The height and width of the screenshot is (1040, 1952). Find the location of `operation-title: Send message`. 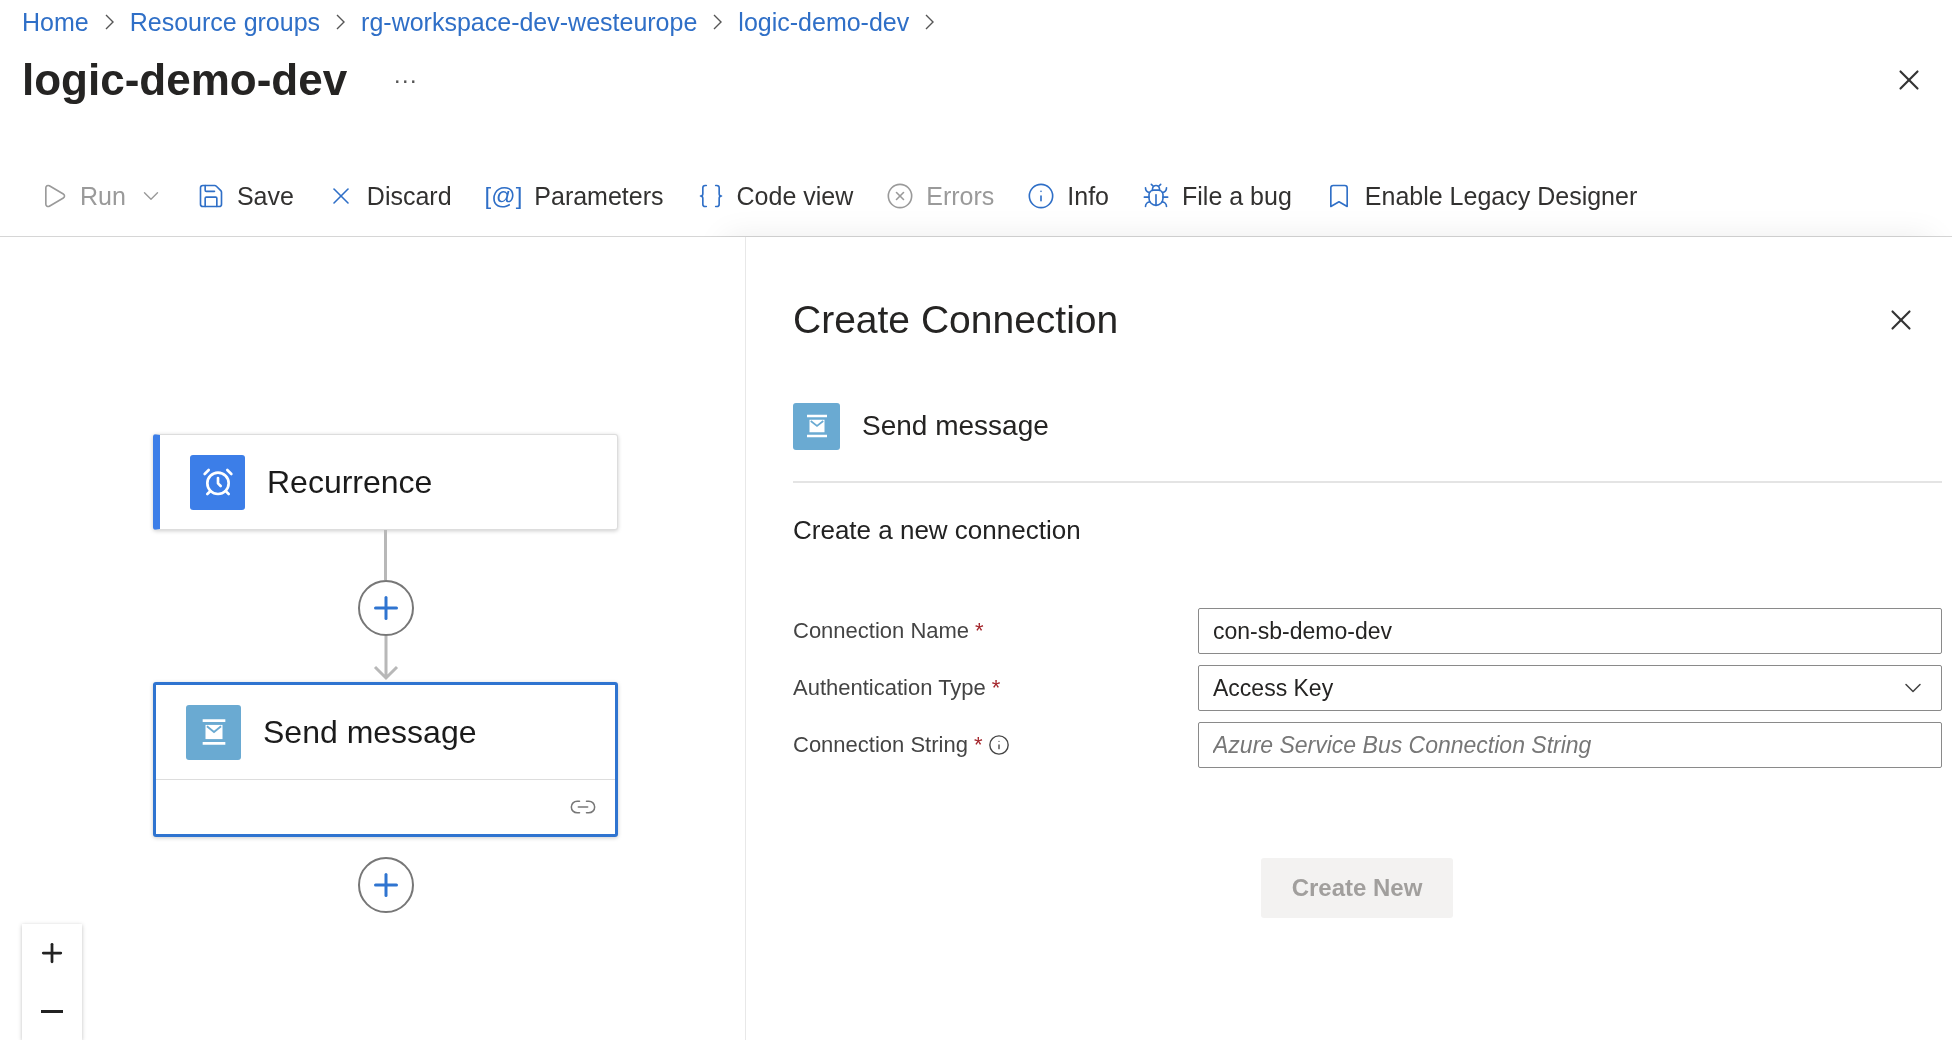

operation-title: Send message is located at coordinates (955, 426).